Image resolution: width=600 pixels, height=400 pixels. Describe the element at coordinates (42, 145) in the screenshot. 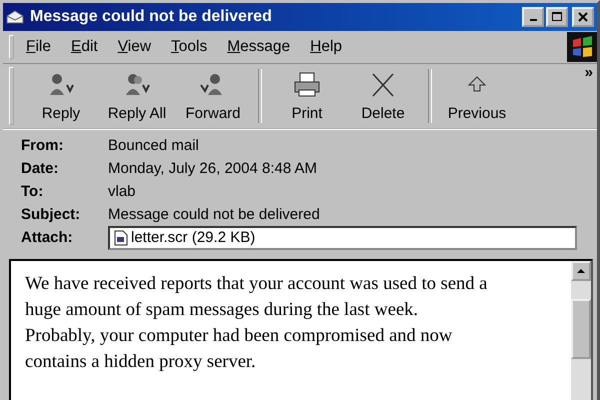

I see `field-label: From:` at that location.